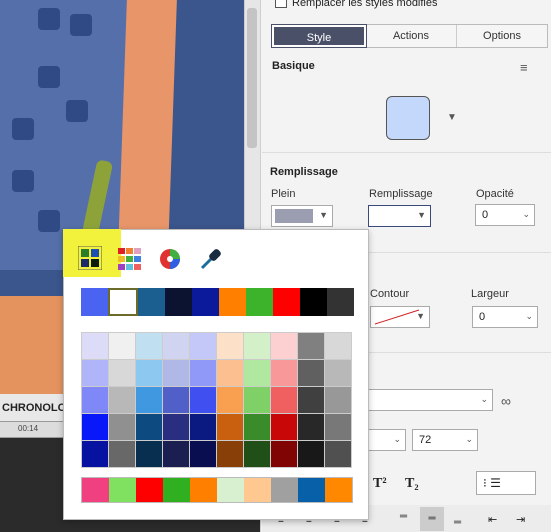 The height and width of the screenshot is (532, 551). What do you see at coordinates (252, 78) in the screenshot?
I see `scrollbar-thumb` at bounding box center [252, 78].